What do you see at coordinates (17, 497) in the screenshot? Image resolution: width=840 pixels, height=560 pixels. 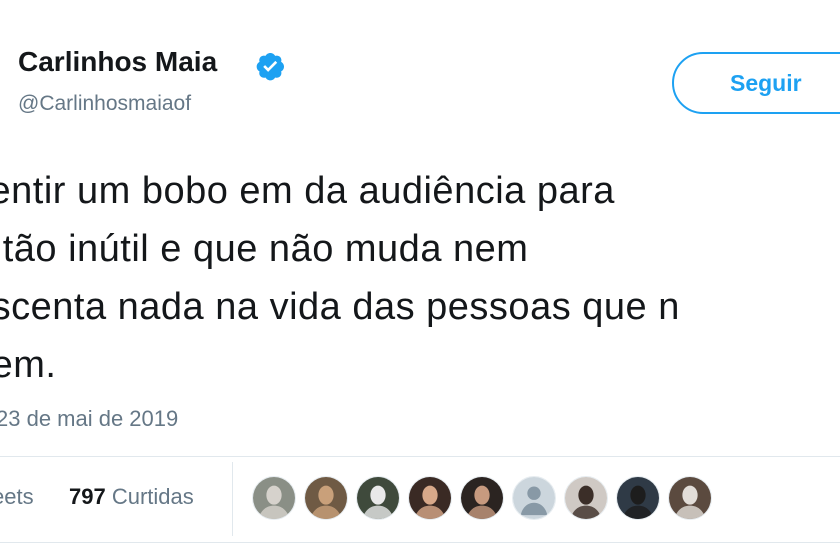 I see `retweets-stat: eets` at bounding box center [17, 497].